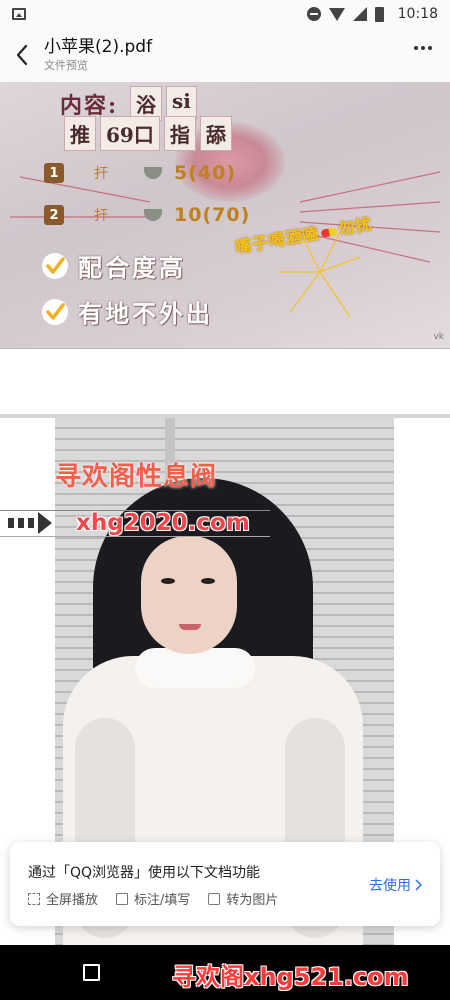  Describe the element at coordinates (208, 581) in the screenshot. I see `eye-right` at that location.